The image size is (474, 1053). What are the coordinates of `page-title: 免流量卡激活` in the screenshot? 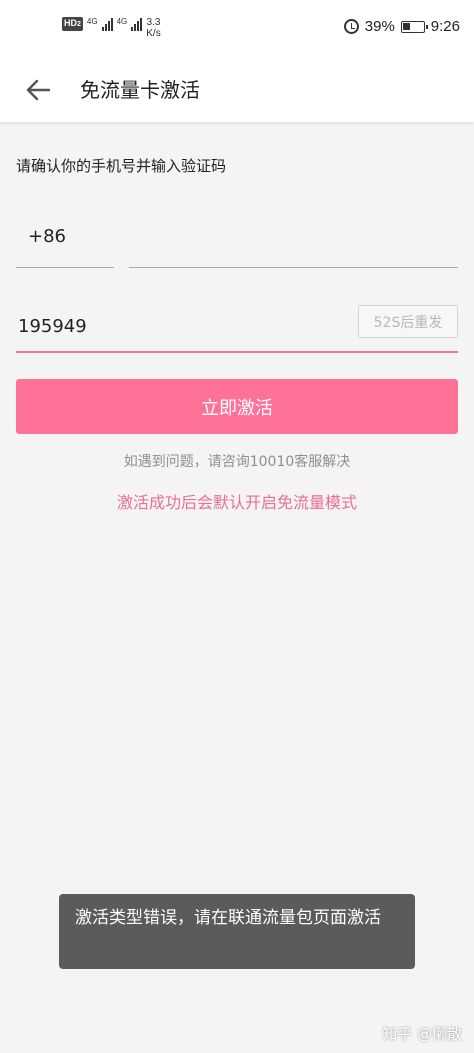 It's located at (140, 90).